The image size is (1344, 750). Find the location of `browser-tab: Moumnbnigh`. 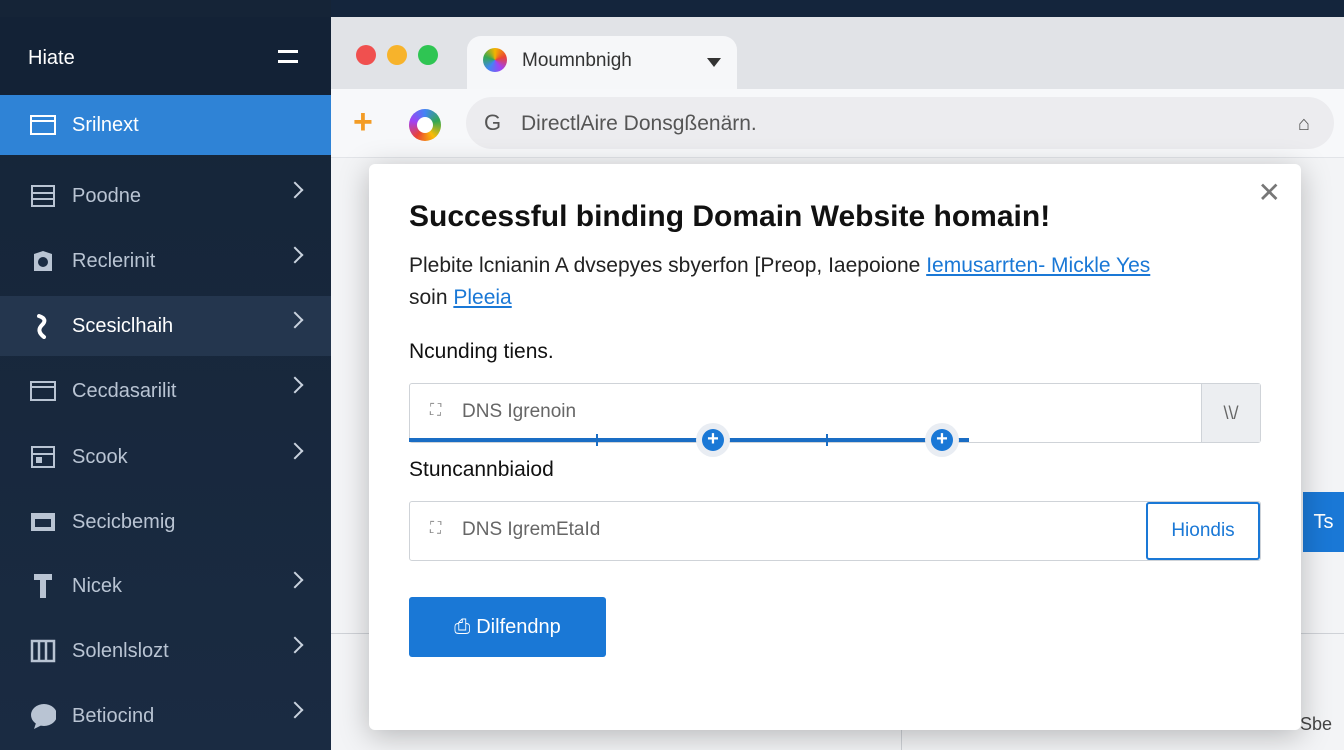

browser-tab: Moumnbnigh is located at coordinates (602, 63).